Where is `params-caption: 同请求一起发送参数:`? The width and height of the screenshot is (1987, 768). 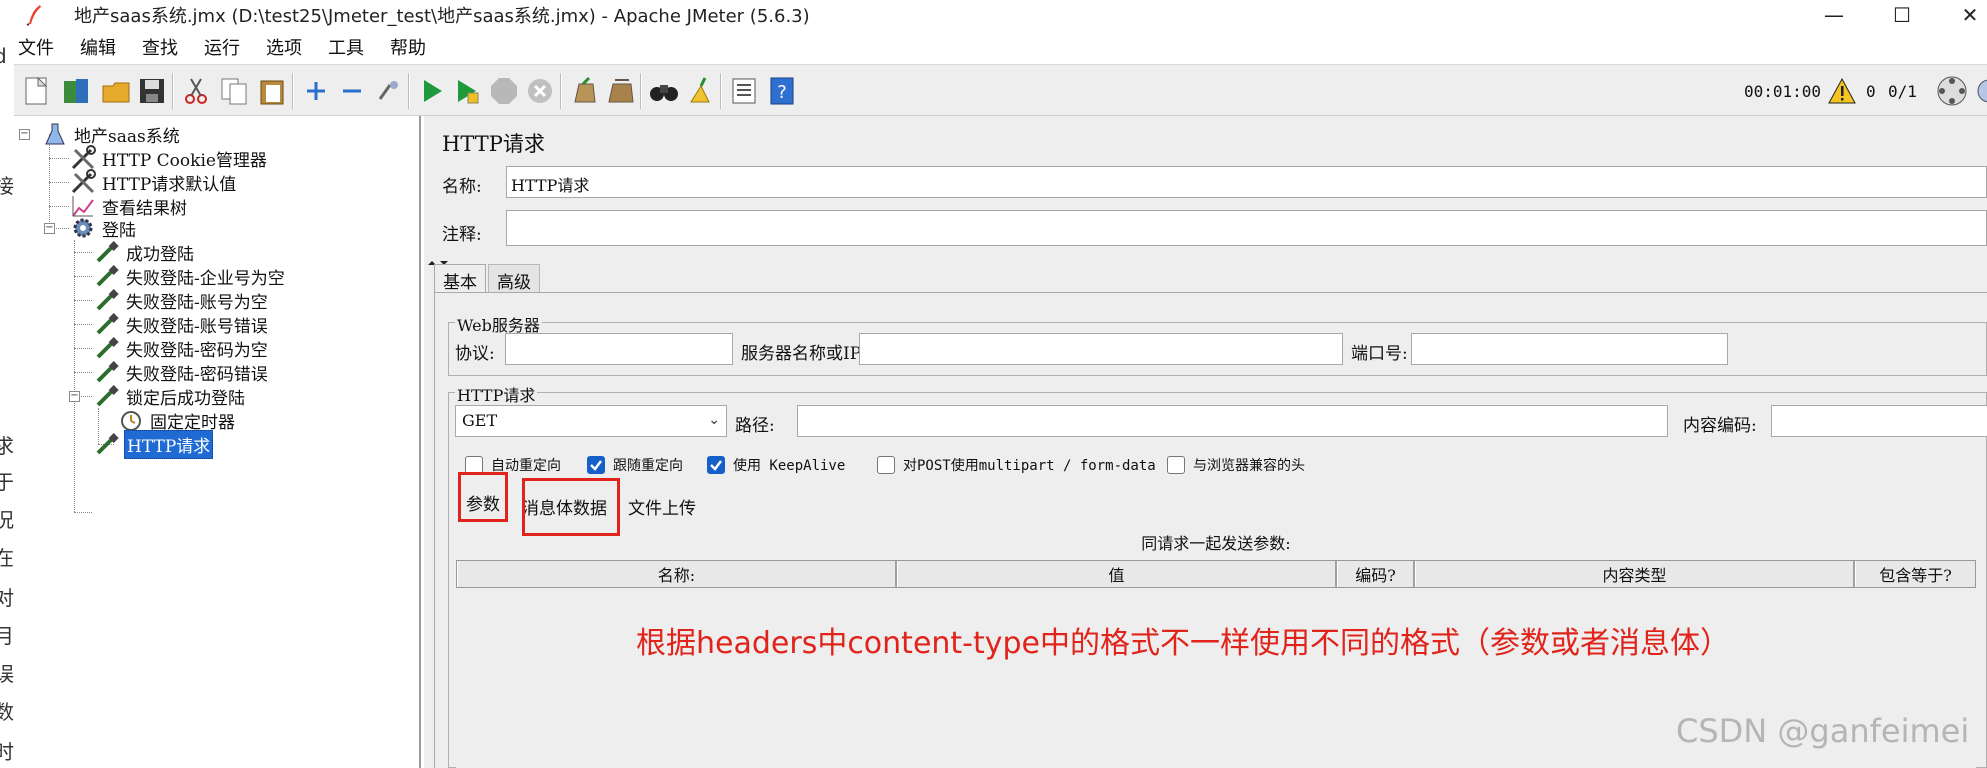
params-caption: 同请求一起发送参数: is located at coordinates (1216, 543).